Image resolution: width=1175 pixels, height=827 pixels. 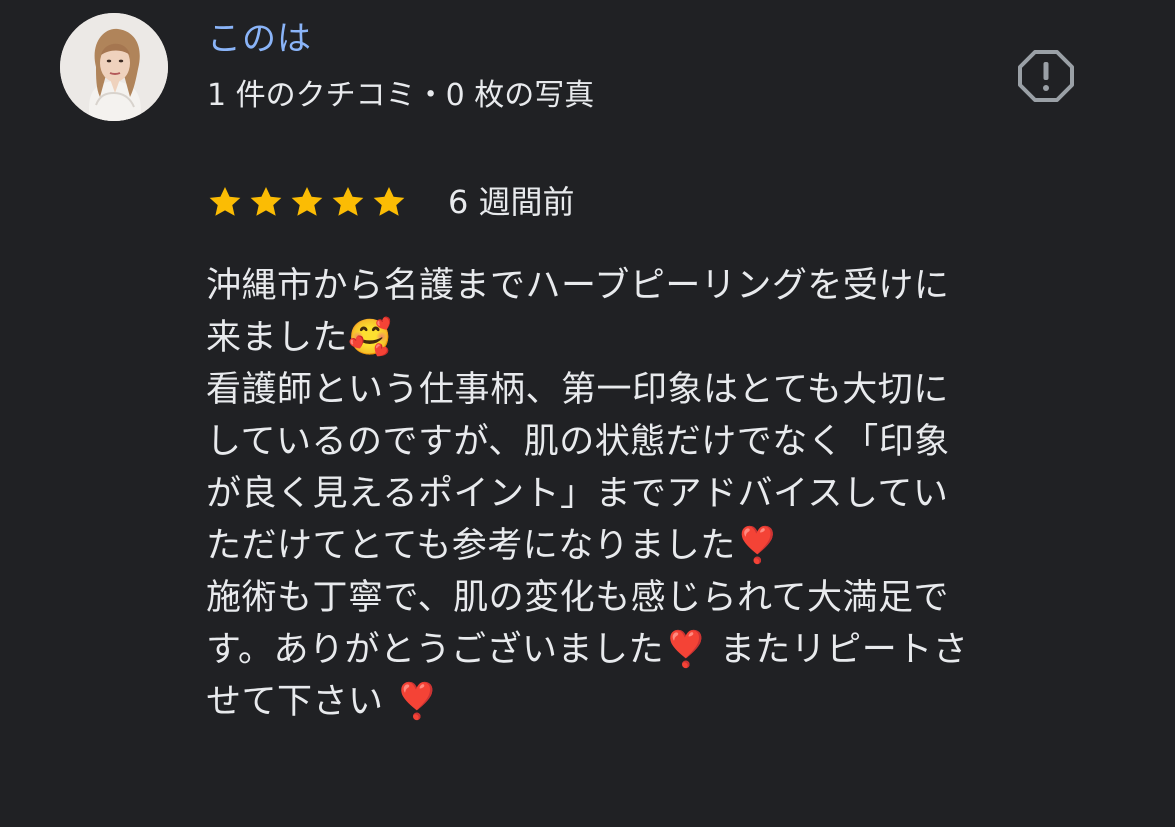 What do you see at coordinates (493, 546) in the screenshot?
I see `review-text-line: ただけてとても参考になりました❣️` at bounding box center [493, 546].